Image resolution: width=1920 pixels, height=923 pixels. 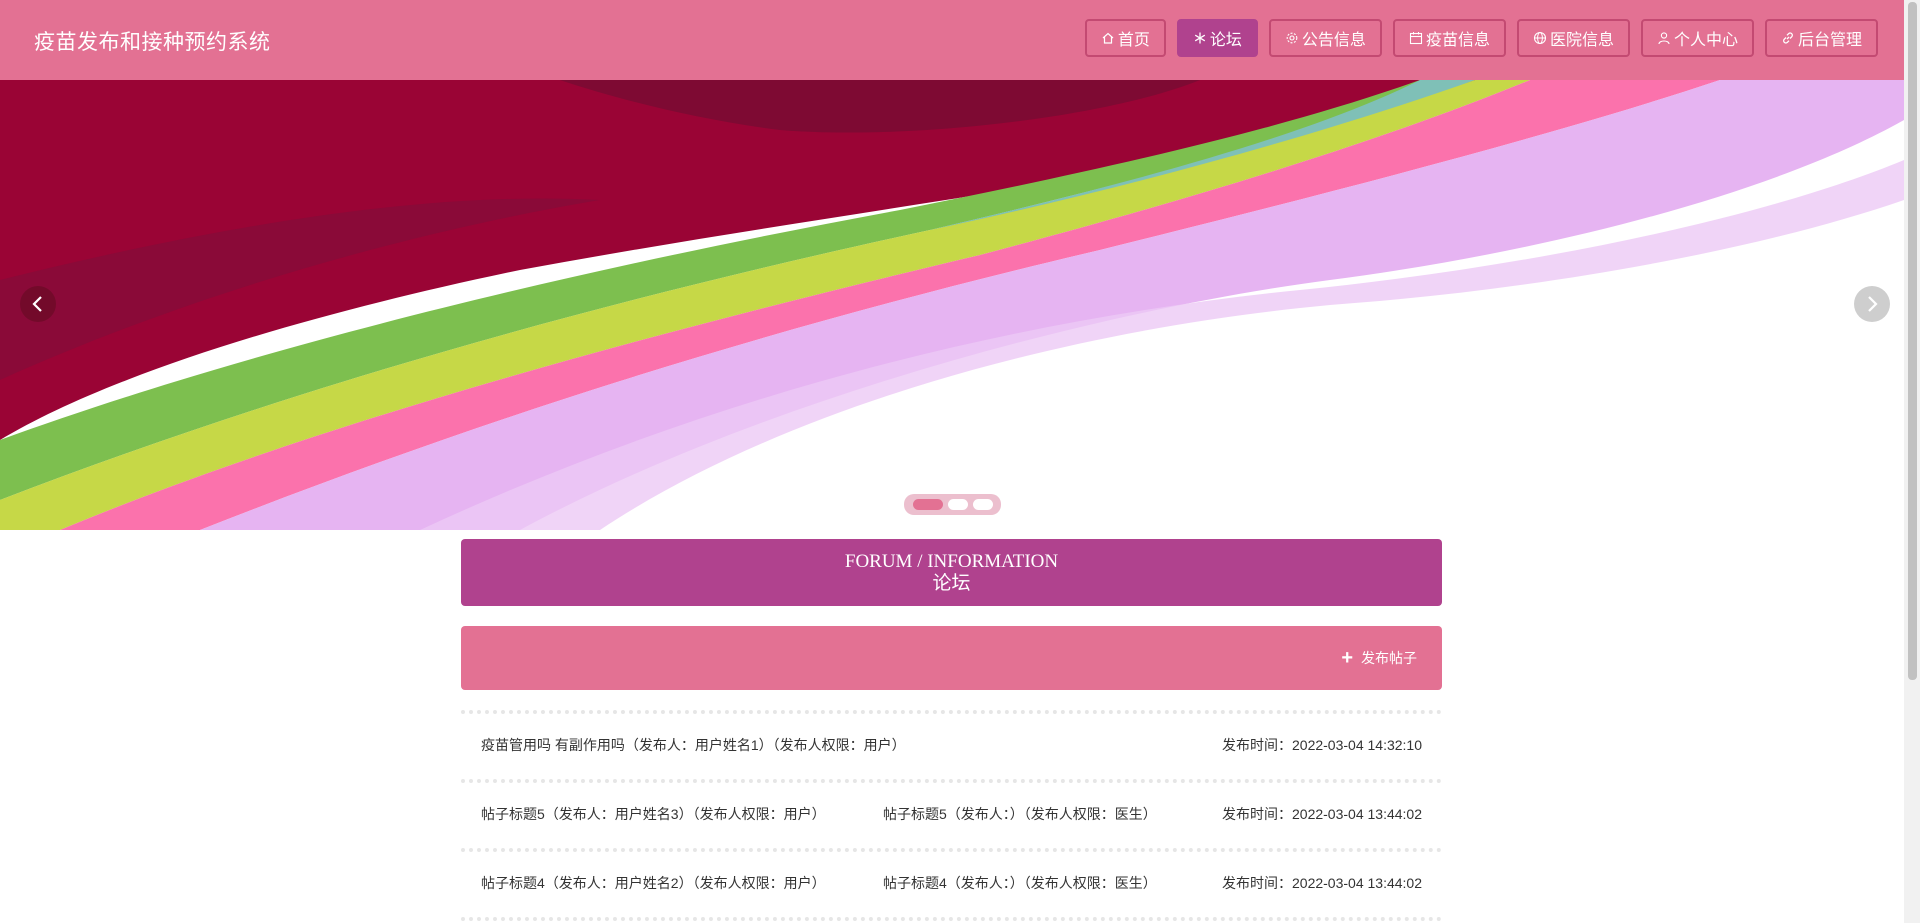 What do you see at coordinates (1225, 40) in the screenshot?
I see `nav-forum-label: 论坛` at bounding box center [1225, 40].